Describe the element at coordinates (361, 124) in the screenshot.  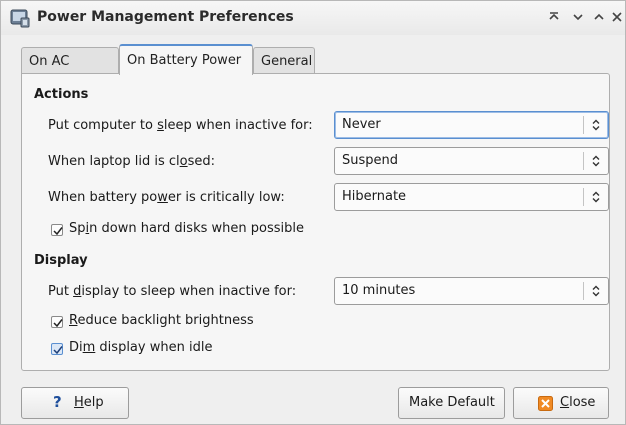
I see `computer-sleep-value: Never` at that location.